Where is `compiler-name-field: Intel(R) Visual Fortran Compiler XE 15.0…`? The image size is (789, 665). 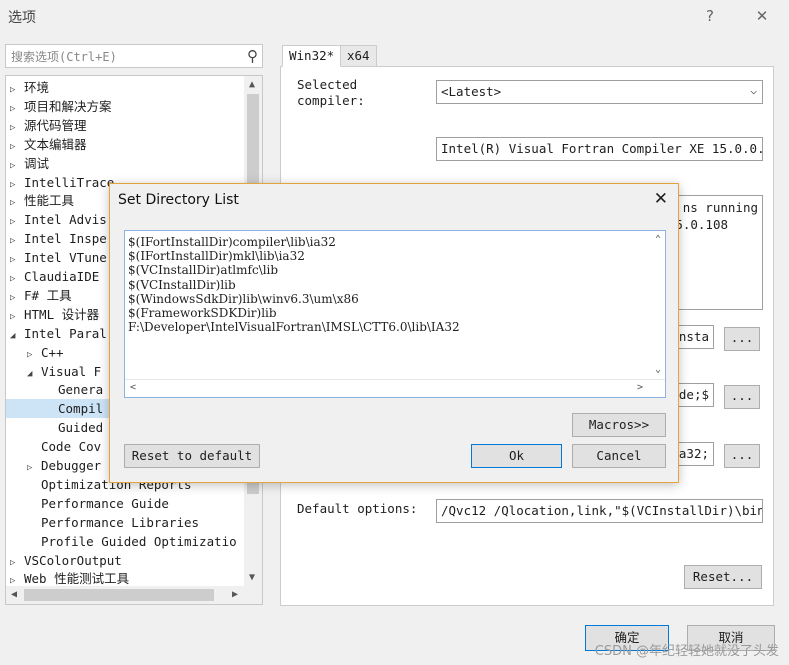 compiler-name-field: Intel(R) Visual Fortran Compiler XE 15.0… is located at coordinates (599, 149).